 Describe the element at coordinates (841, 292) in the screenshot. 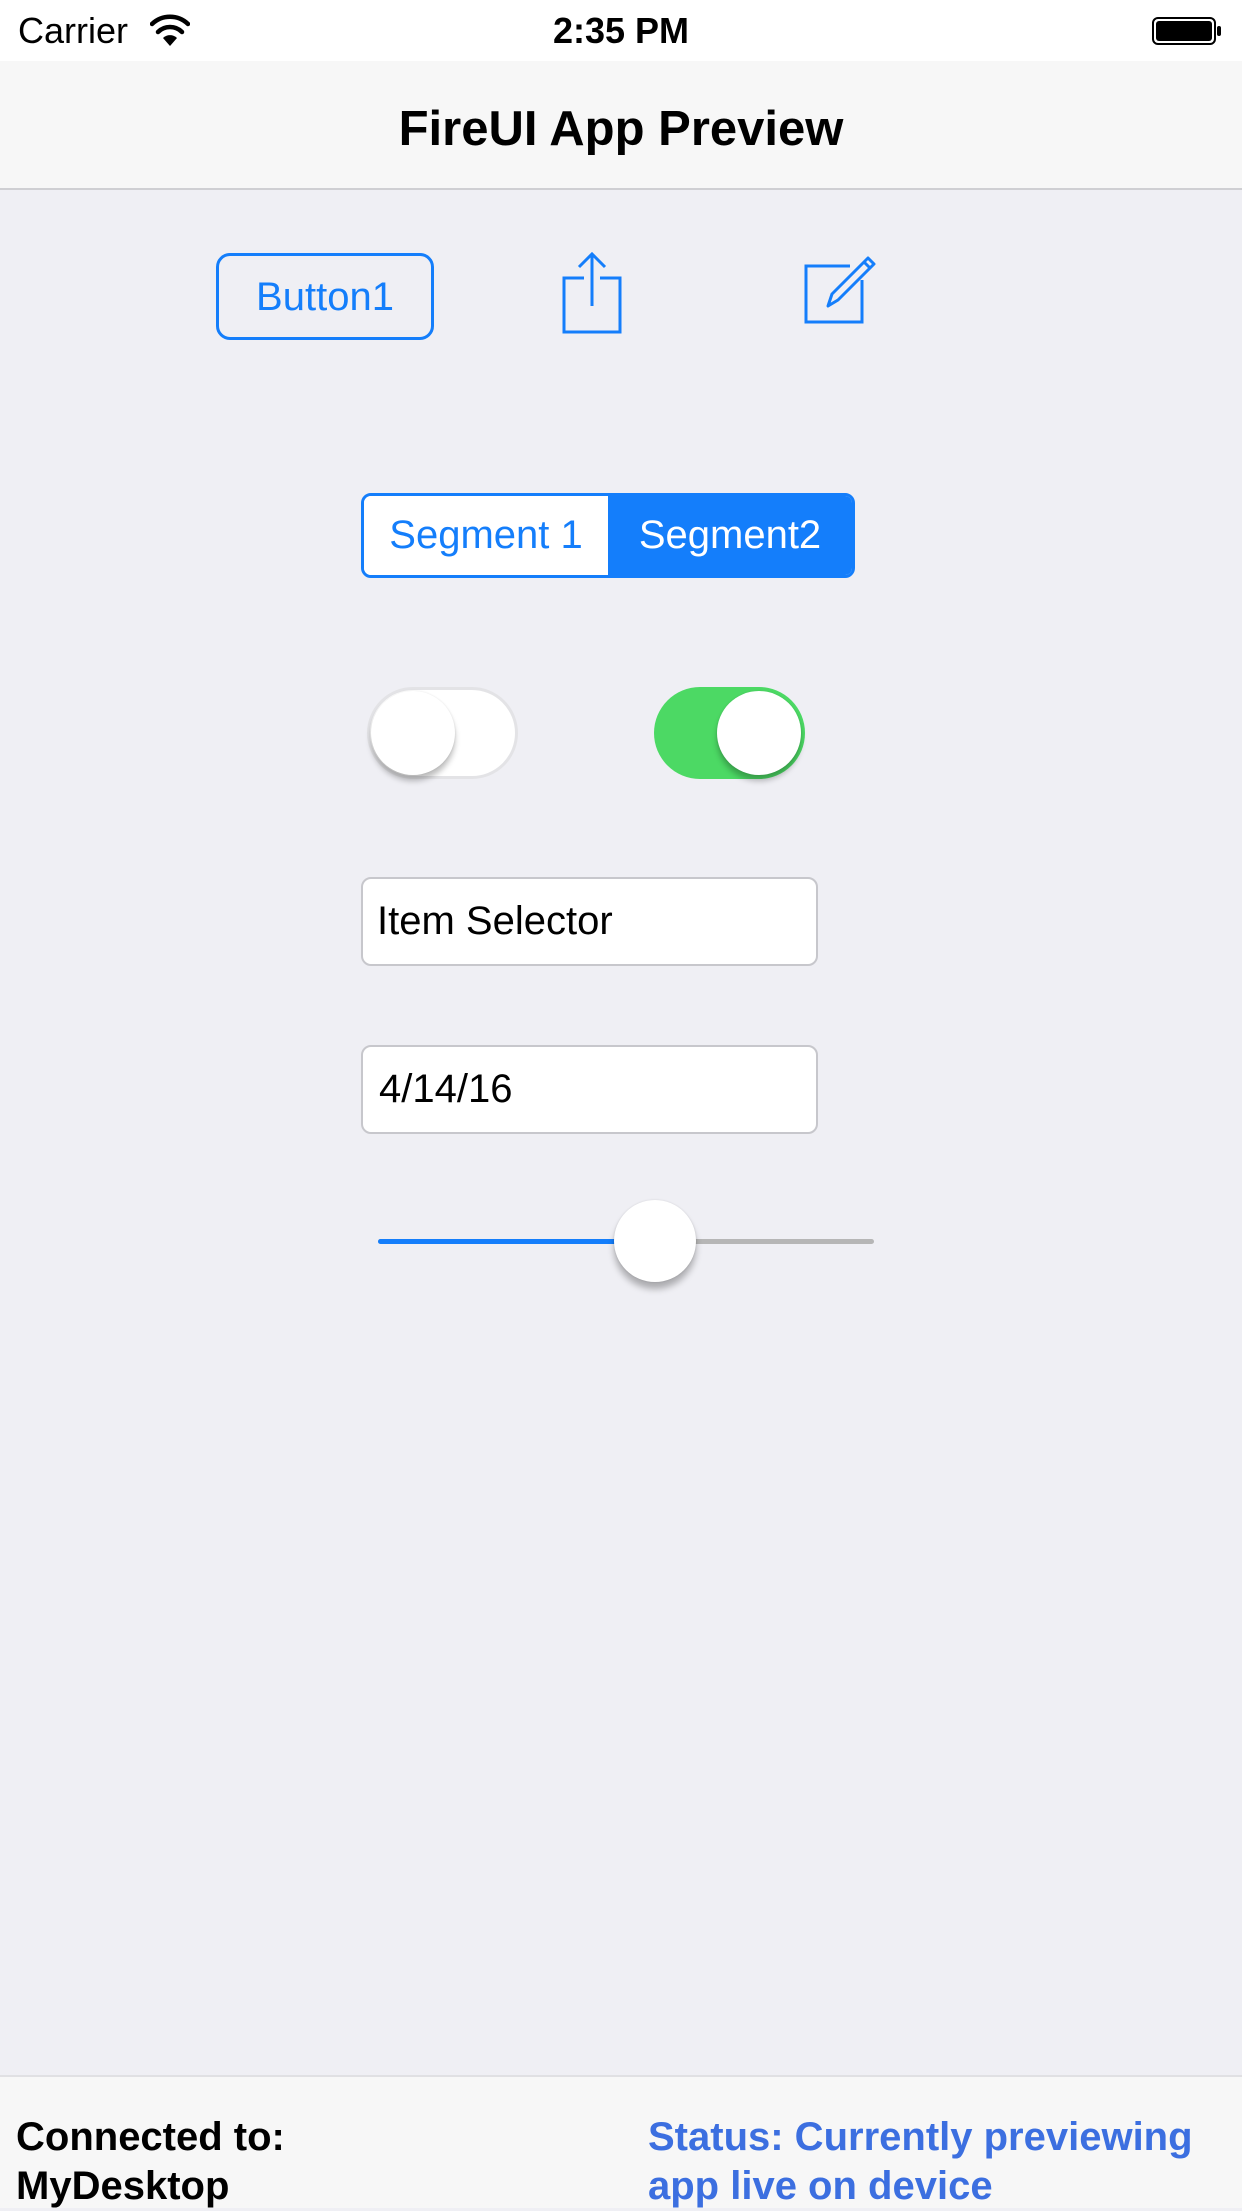

I see `compose-icon` at that location.